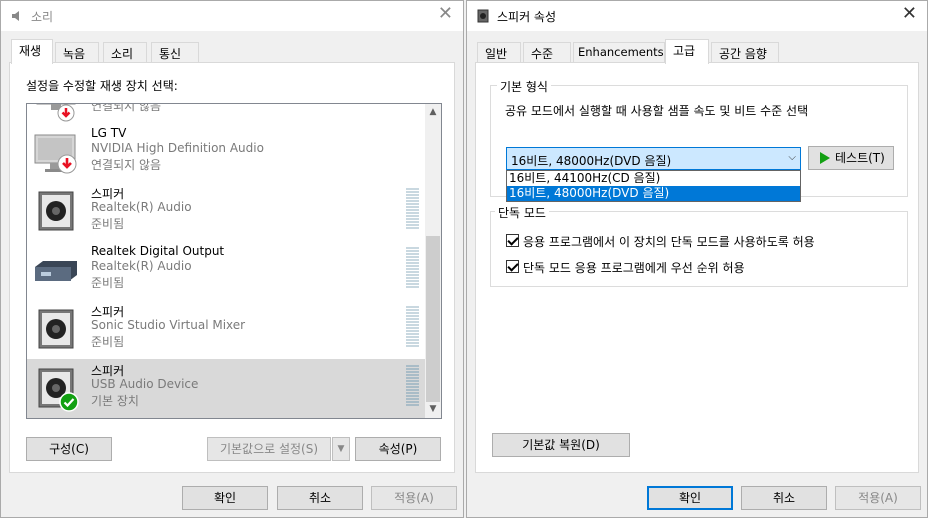 This screenshot has width=928, height=518. Describe the element at coordinates (547, 52) in the screenshot. I see `tab-levels: 수준` at that location.